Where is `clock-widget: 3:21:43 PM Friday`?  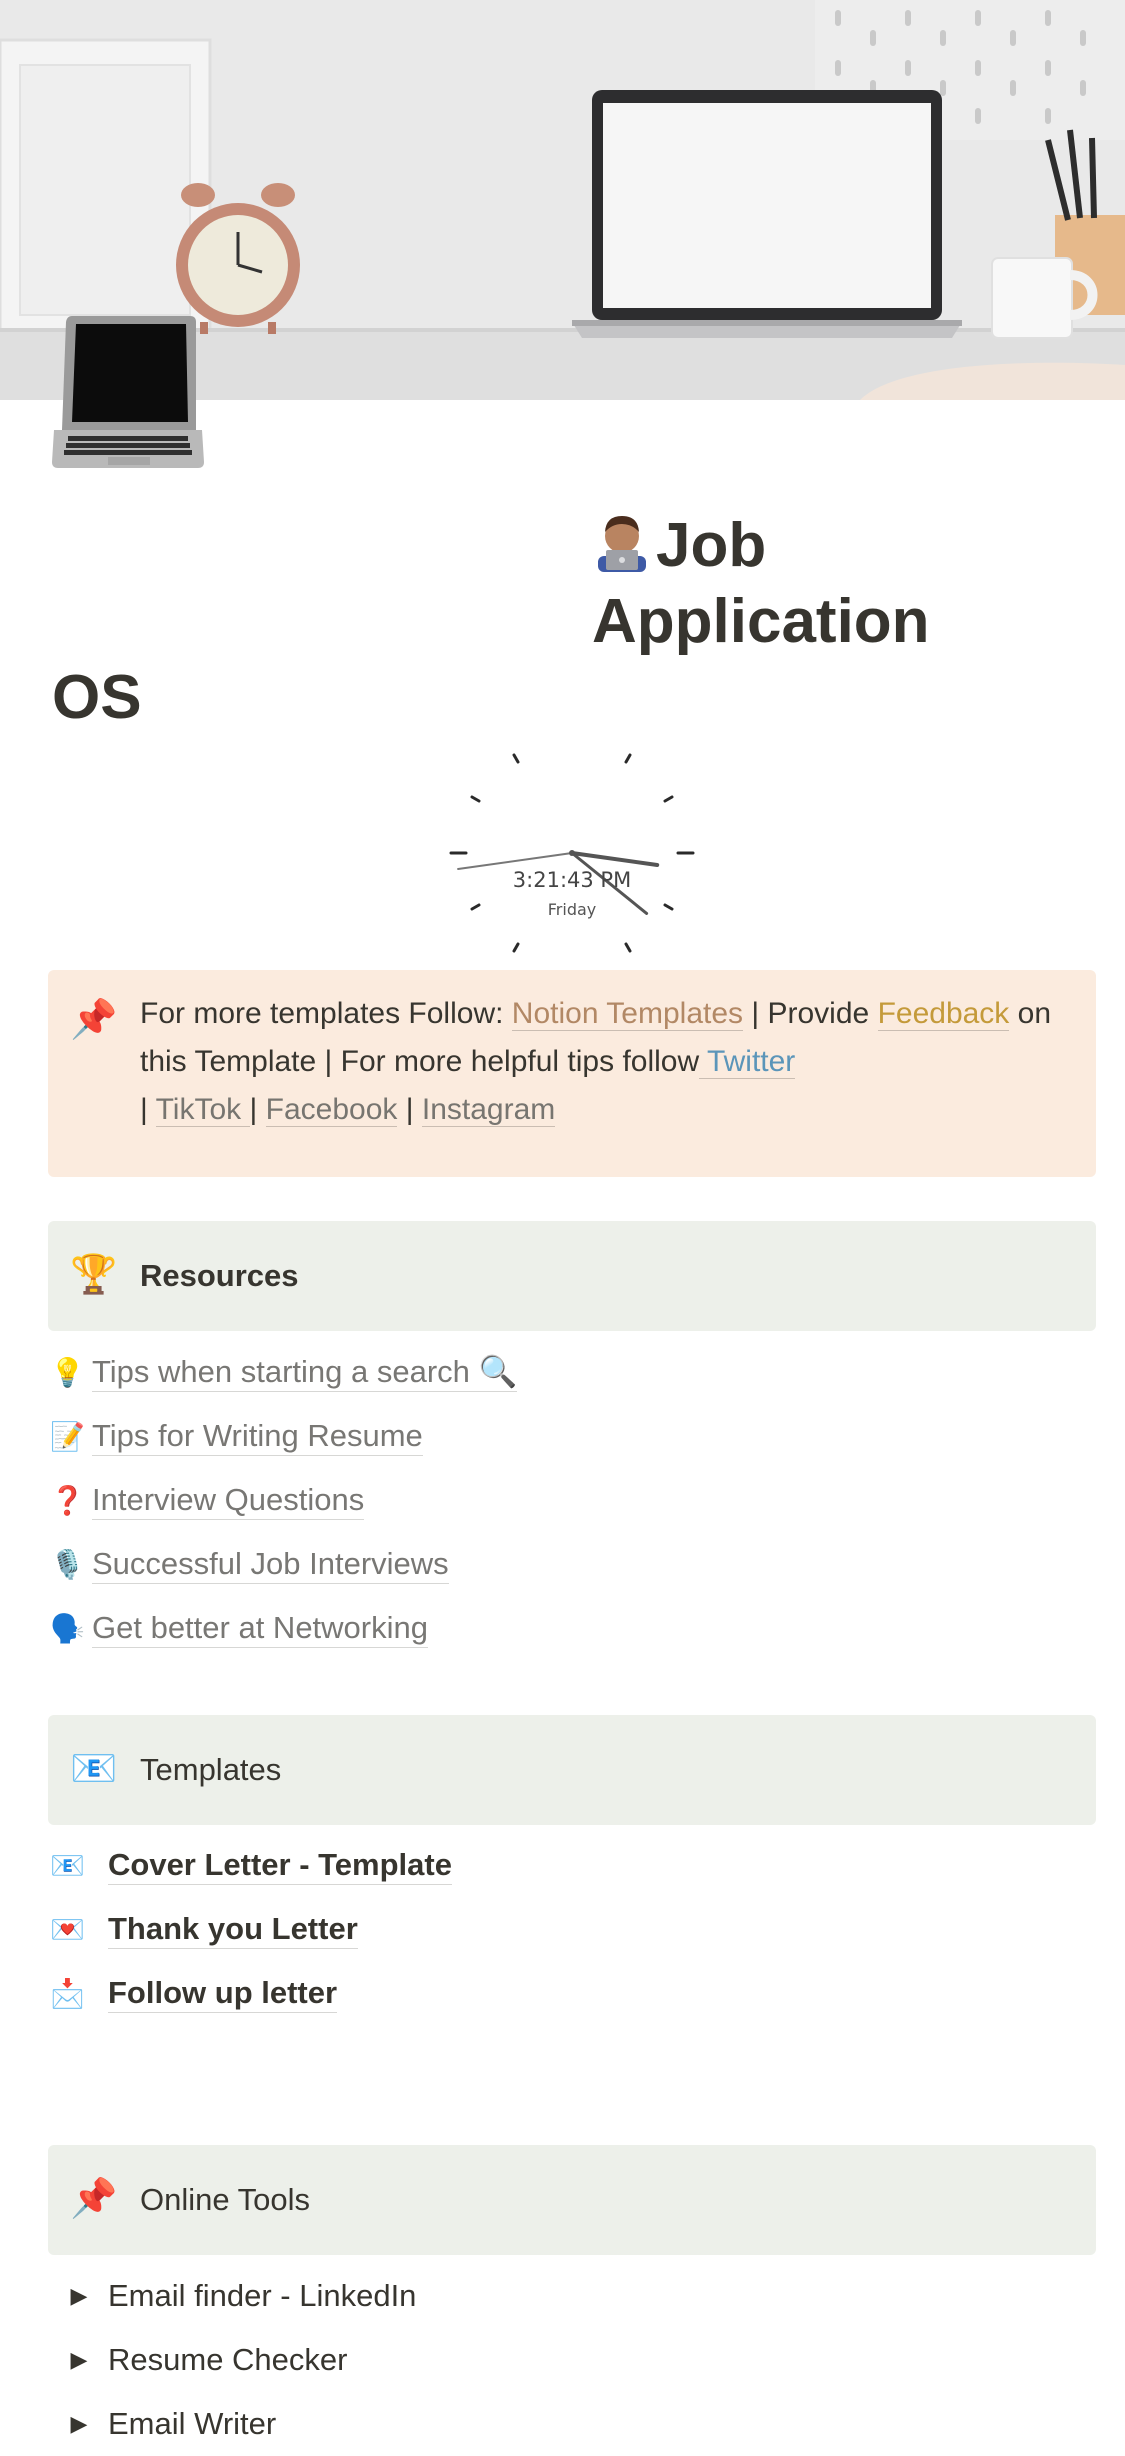
clock-widget: 3:21:43 PM Friday is located at coordinates (572, 853).